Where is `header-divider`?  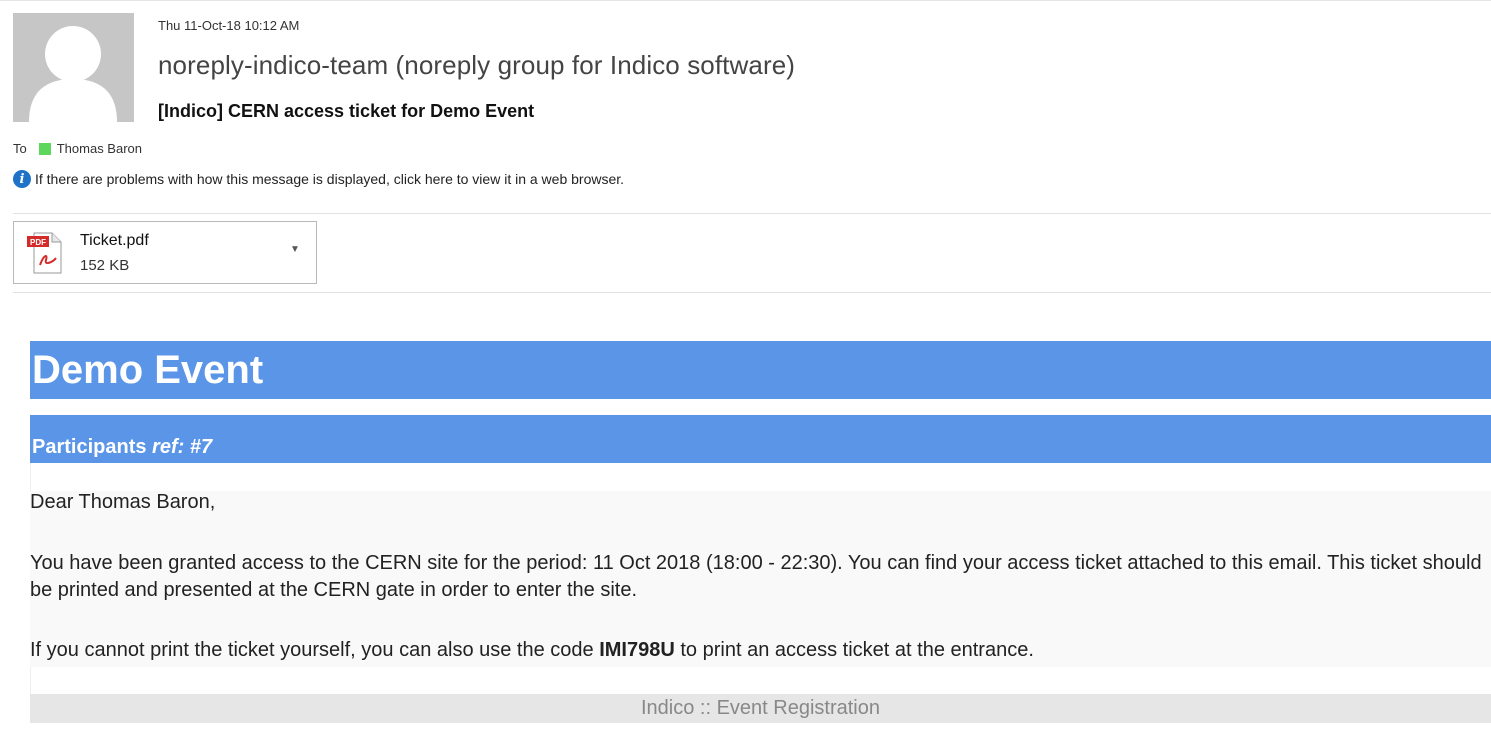
header-divider is located at coordinates (752, 213).